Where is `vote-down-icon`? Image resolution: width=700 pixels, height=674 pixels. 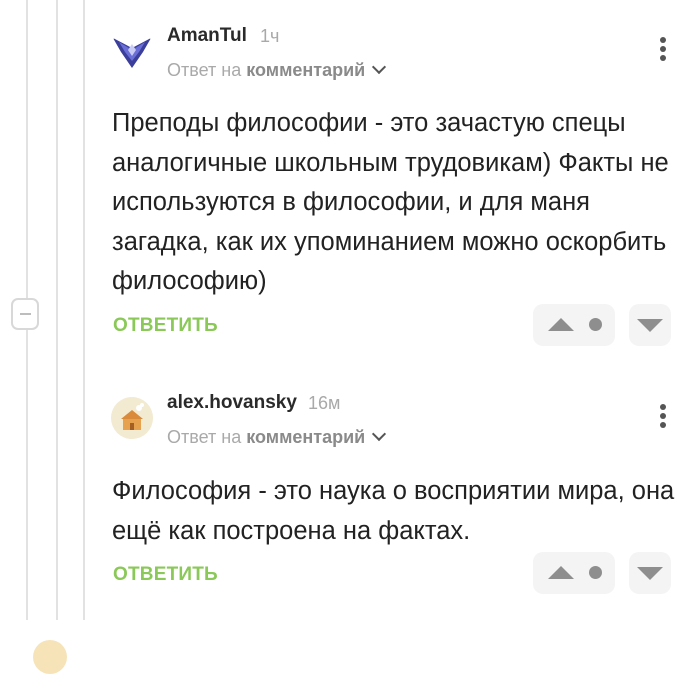
vote-down-icon is located at coordinates (650, 573).